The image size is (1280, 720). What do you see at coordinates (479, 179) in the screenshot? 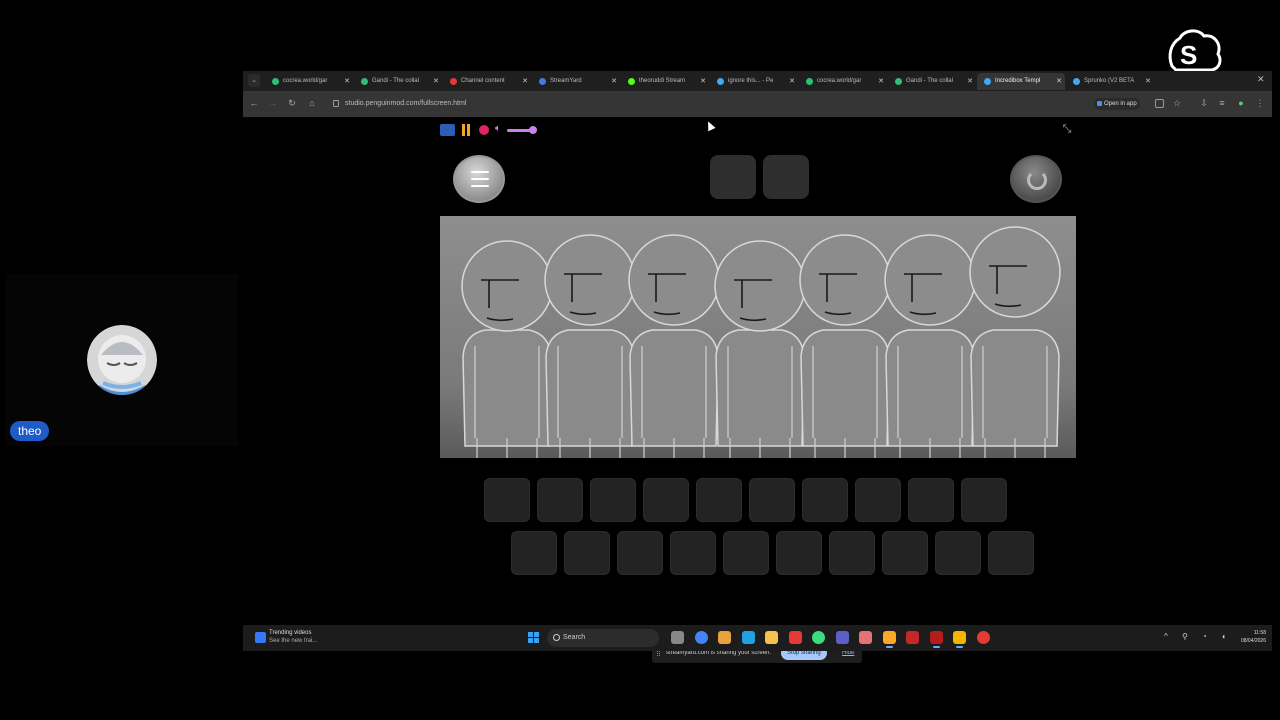
I see `menu-button` at bounding box center [479, 179].